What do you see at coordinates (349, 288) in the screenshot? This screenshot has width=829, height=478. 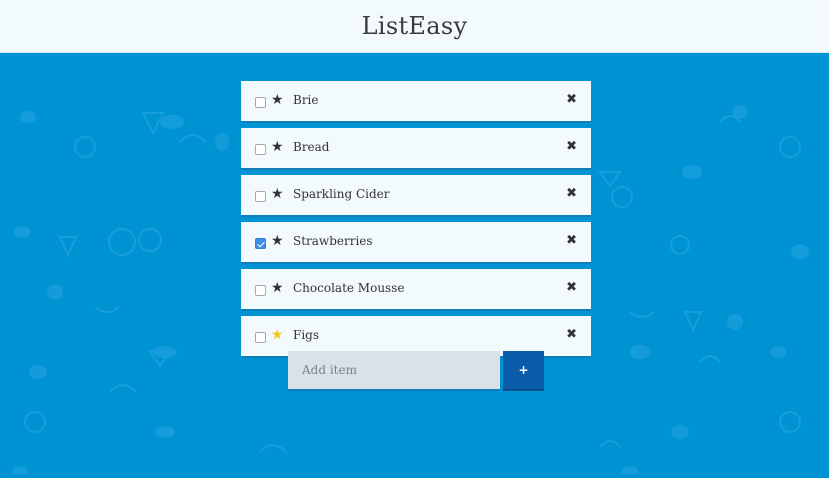 I see `item-label: Chocolate Mousse` at bounding box center [349, 288].